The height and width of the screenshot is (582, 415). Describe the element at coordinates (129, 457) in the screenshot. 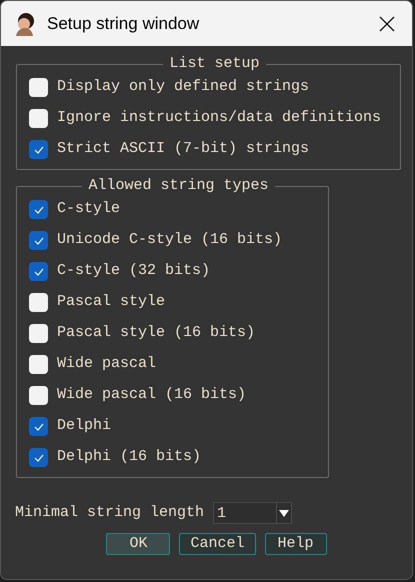

I see `checkbox-label: Delphi (16 bits)` at that location.